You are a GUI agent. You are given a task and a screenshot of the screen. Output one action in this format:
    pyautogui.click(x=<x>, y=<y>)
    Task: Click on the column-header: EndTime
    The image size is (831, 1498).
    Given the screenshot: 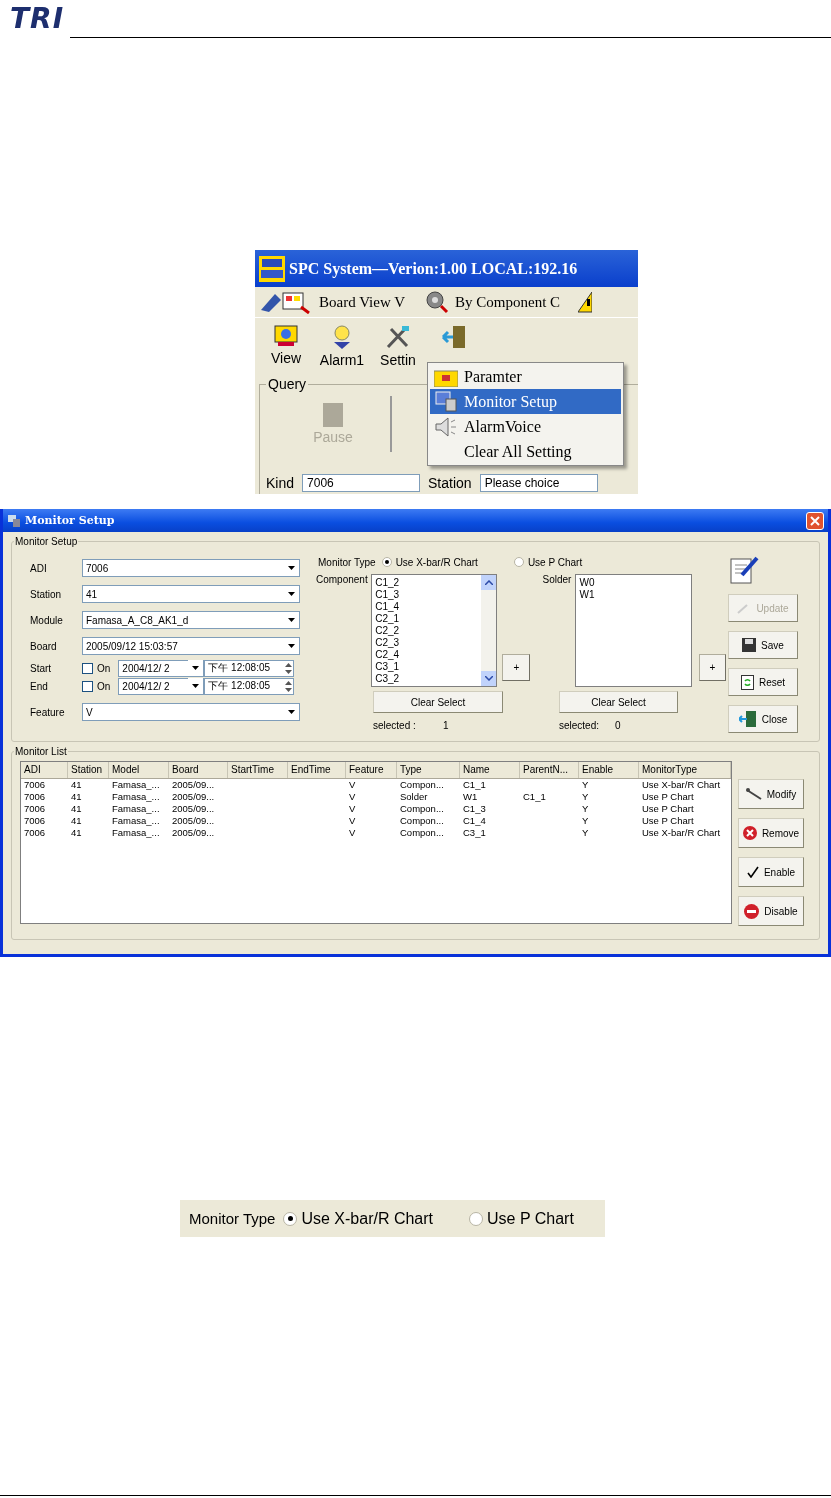 What is the action you would take?
    pyautogui.click(x=317, y=770)
    